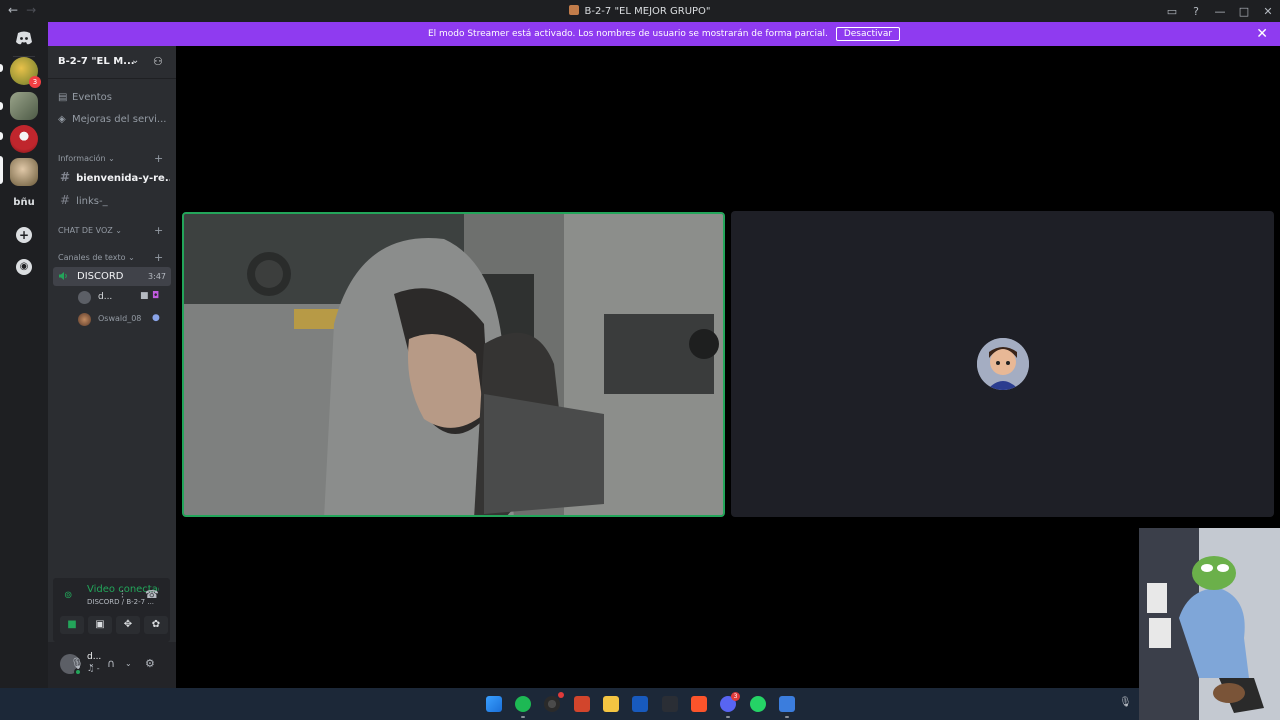  Describe the element at coordinates (86, 158) in the screenshot. I see `category-informacion: Información ⌄` at that location.